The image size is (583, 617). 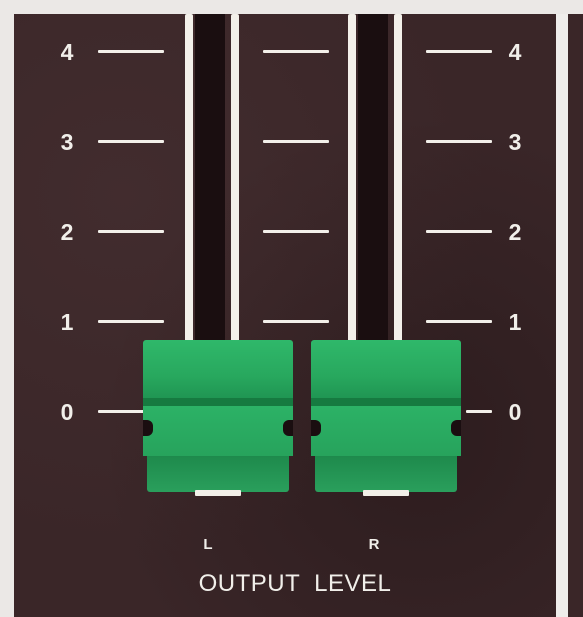 What do you see at coordinates (374, 544) in the screenshot?
I see `channel-label-right: R` at bounding box center [374, 544].